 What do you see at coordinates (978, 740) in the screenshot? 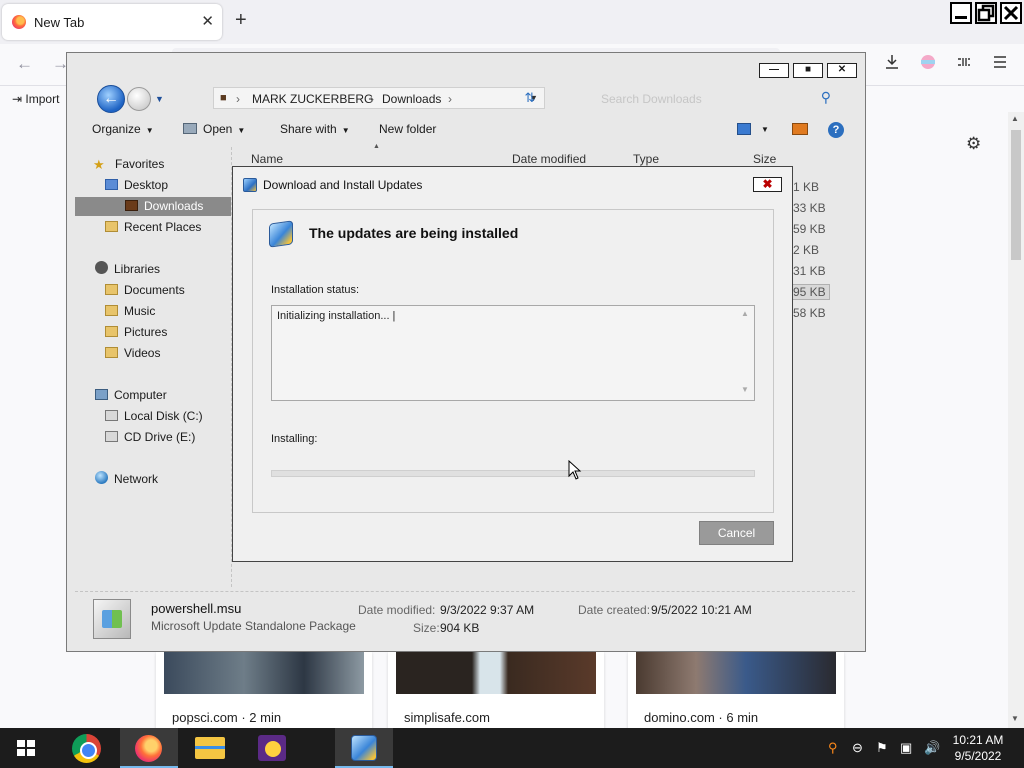
I see `clock-time: 10:21 AM` at bounding box center [978, 740].